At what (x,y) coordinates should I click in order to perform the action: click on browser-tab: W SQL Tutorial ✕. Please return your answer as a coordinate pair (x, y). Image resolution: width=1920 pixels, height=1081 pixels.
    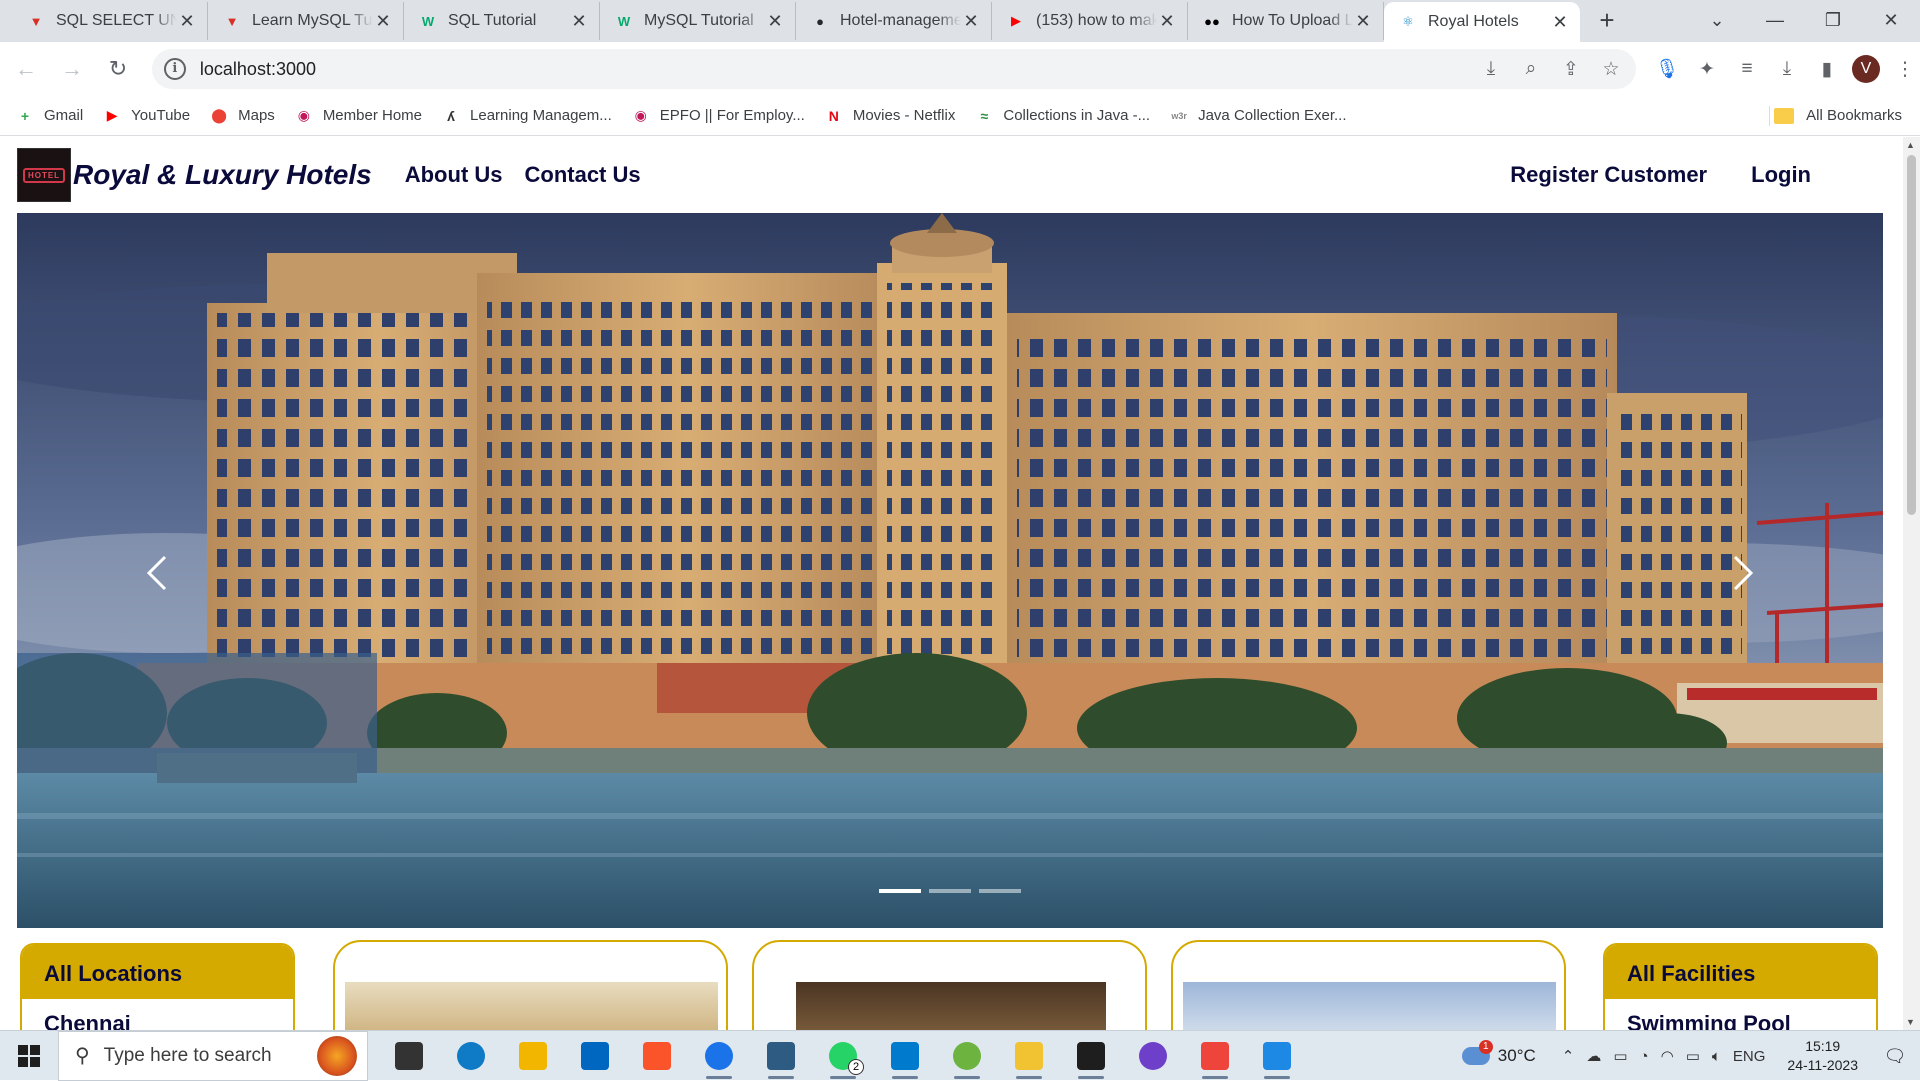
    Looking at the image, I should click on (502, 21).